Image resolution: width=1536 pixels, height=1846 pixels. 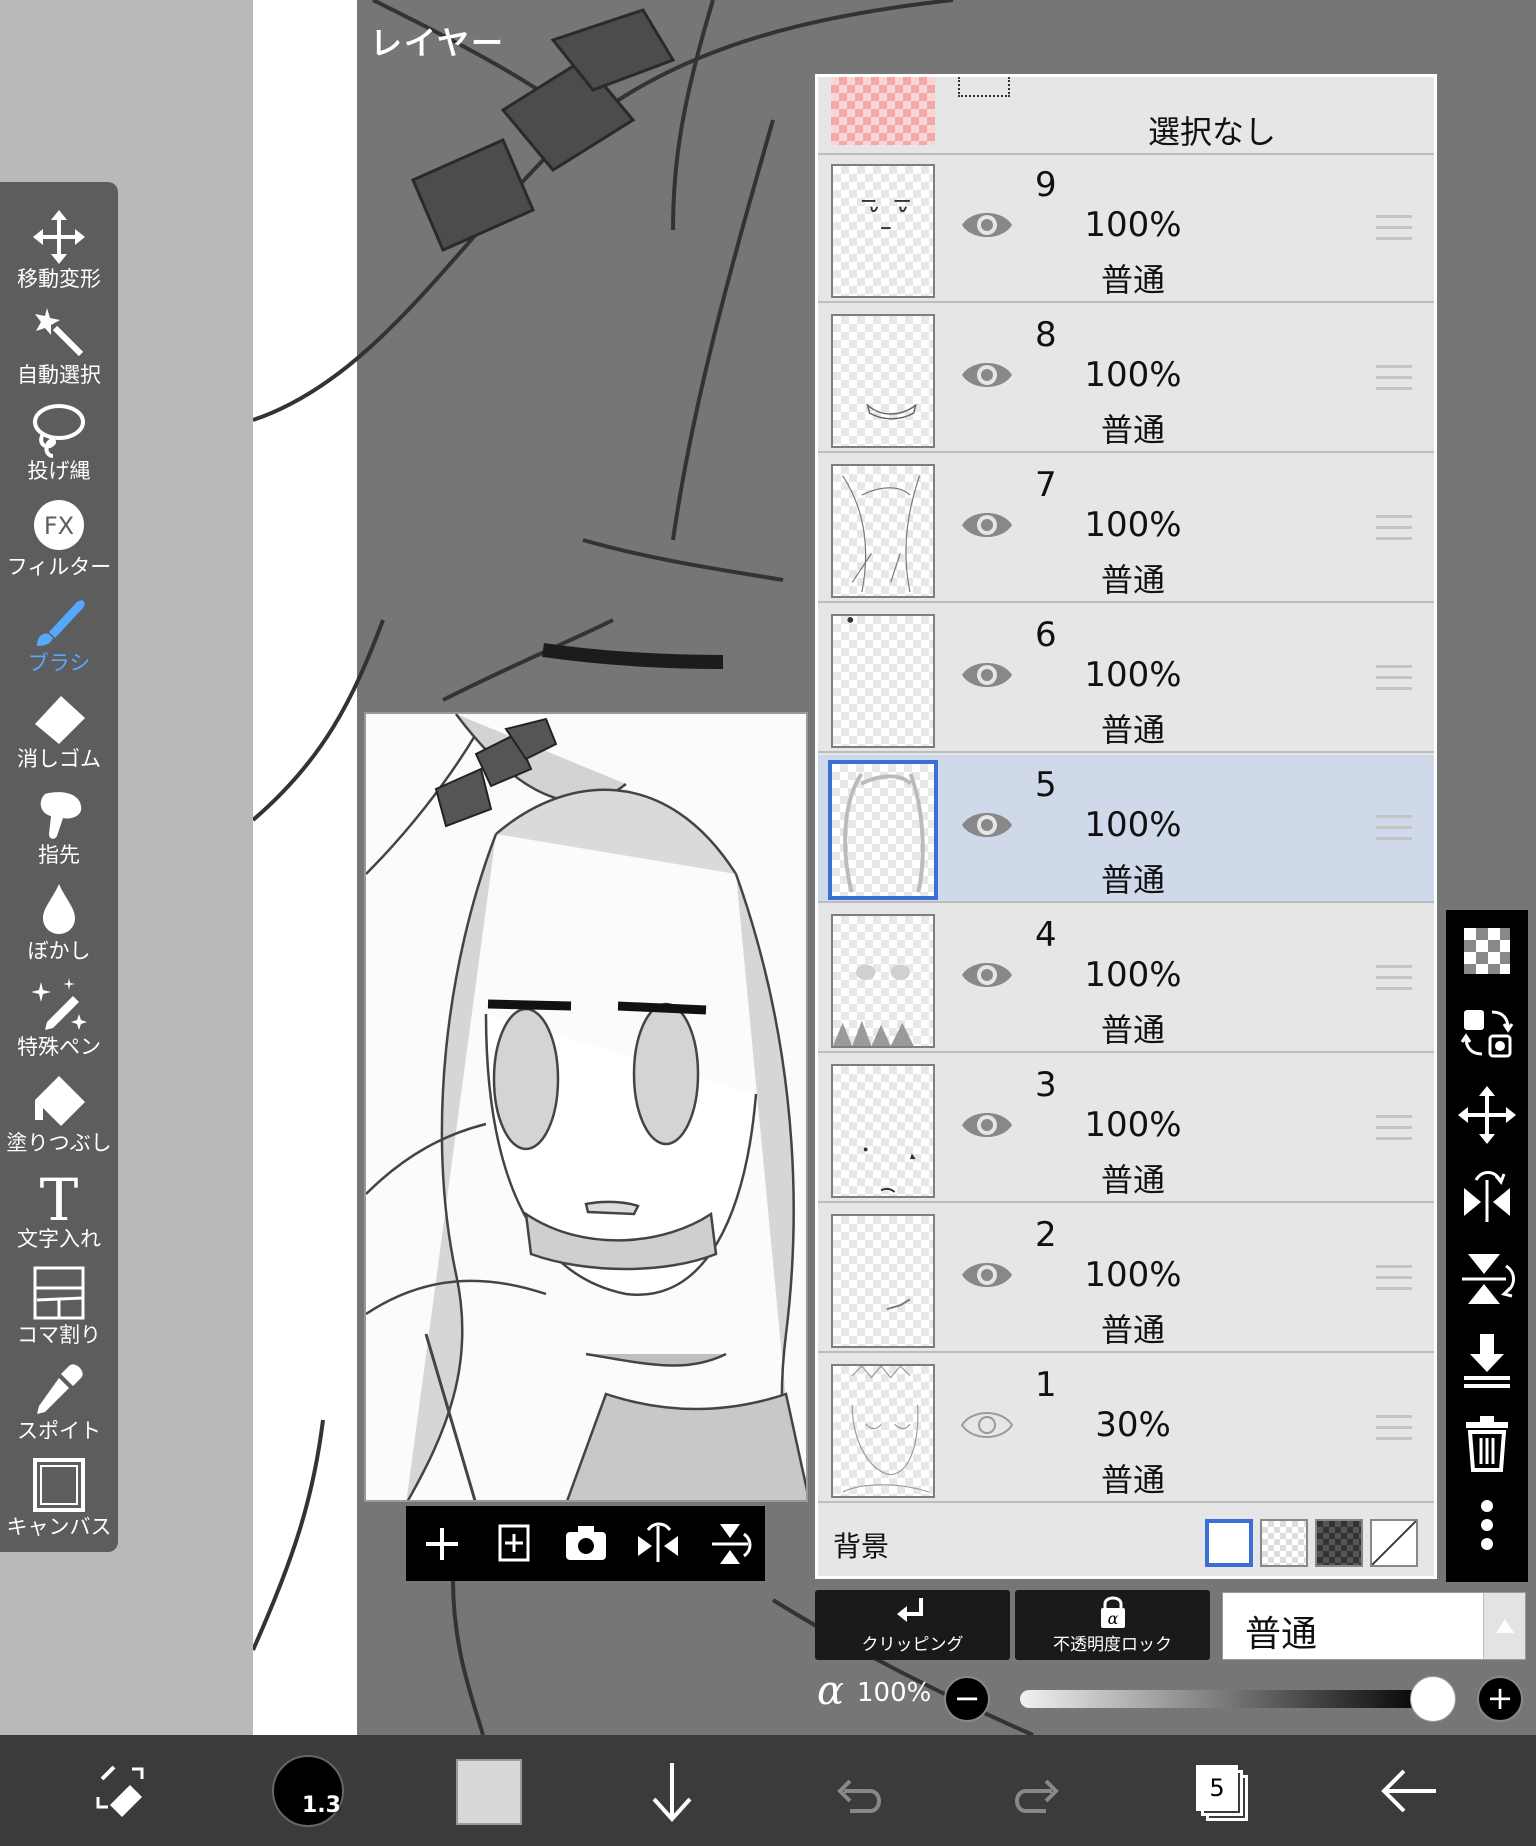 What do you see at coordinates (59, 525) in the screenshot?
I see `filter-icon: FX` at bounding box center [59, 525].